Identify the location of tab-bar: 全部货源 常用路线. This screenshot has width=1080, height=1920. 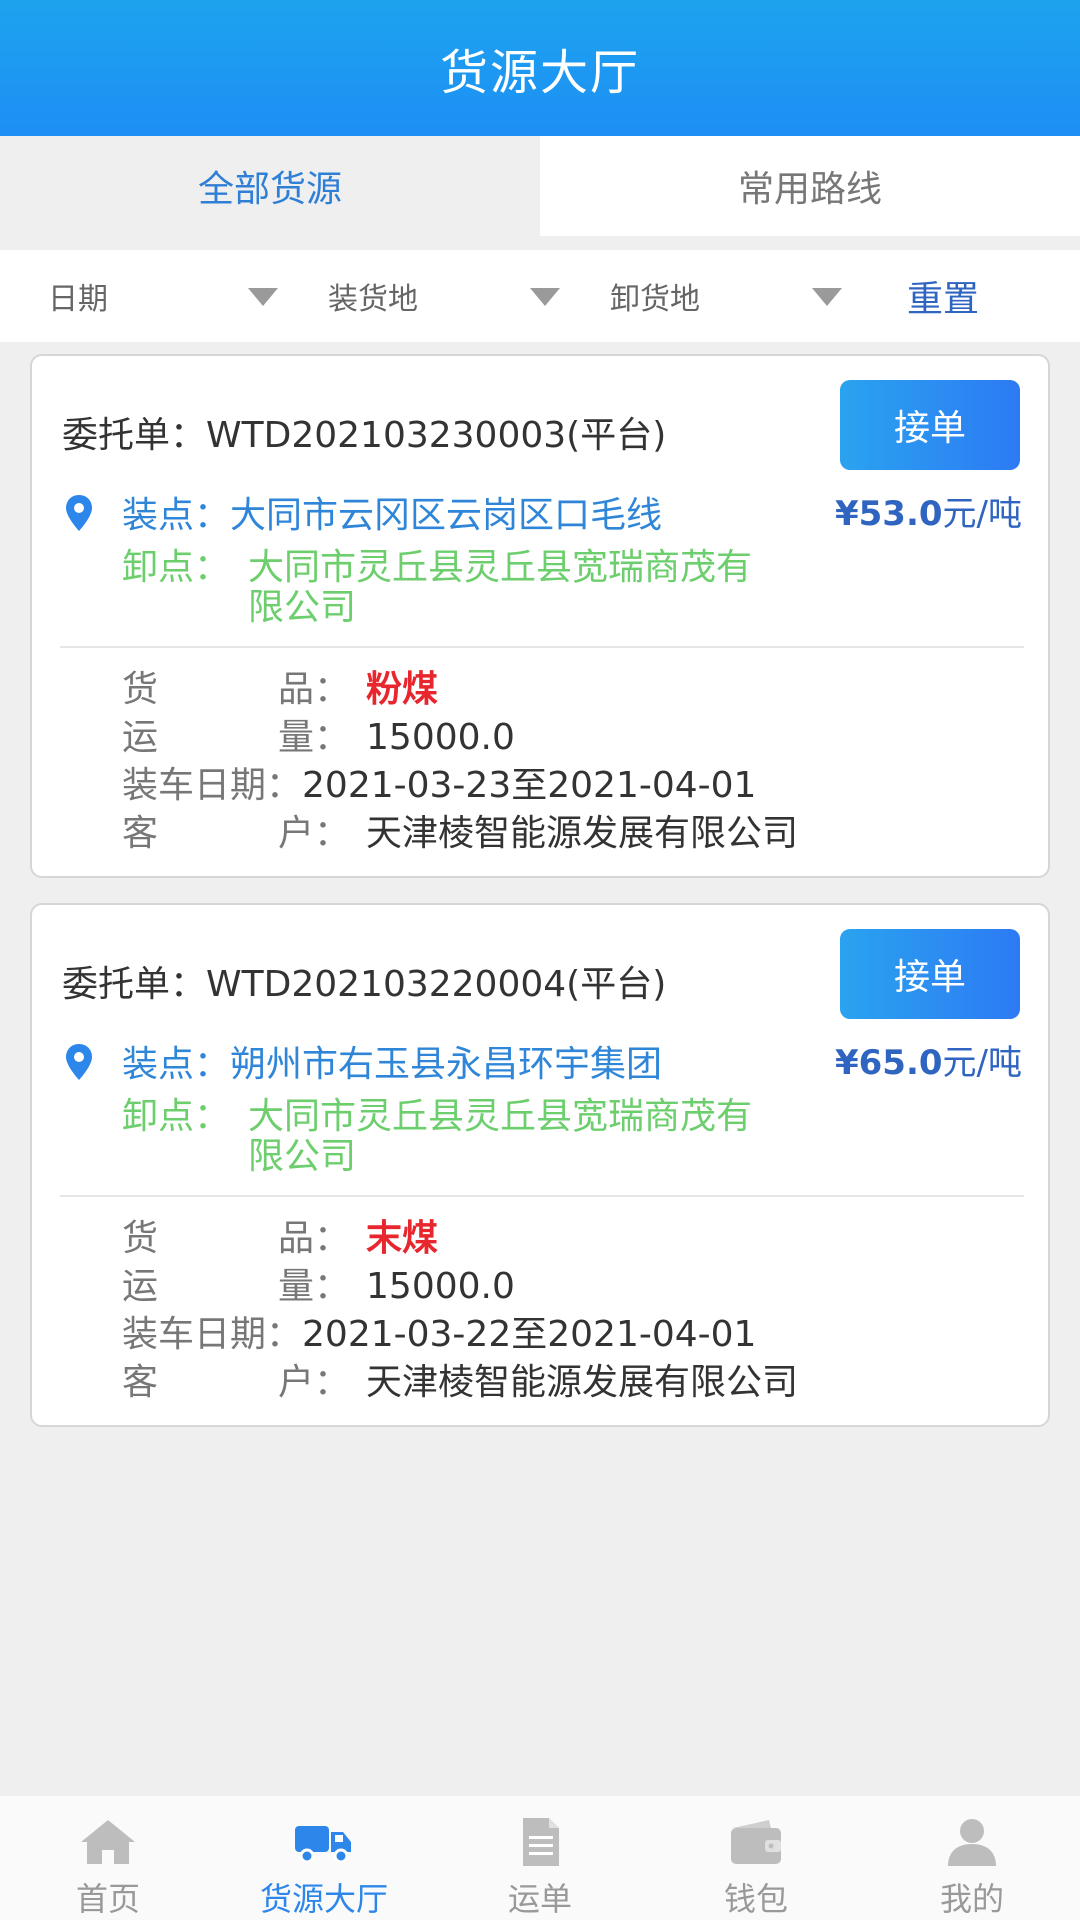
(540, 186).